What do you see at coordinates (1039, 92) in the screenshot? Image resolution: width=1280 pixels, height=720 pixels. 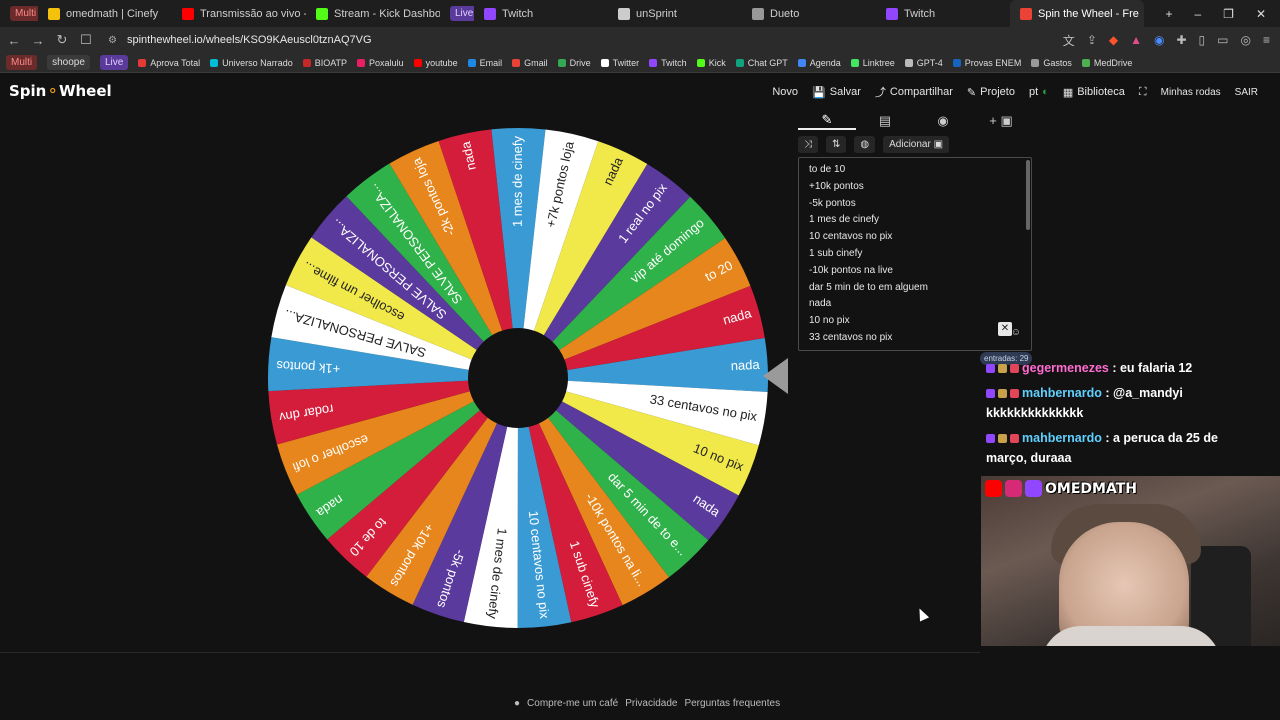 I see `language-select: pt ◐` at bounding box center [1039, 92].